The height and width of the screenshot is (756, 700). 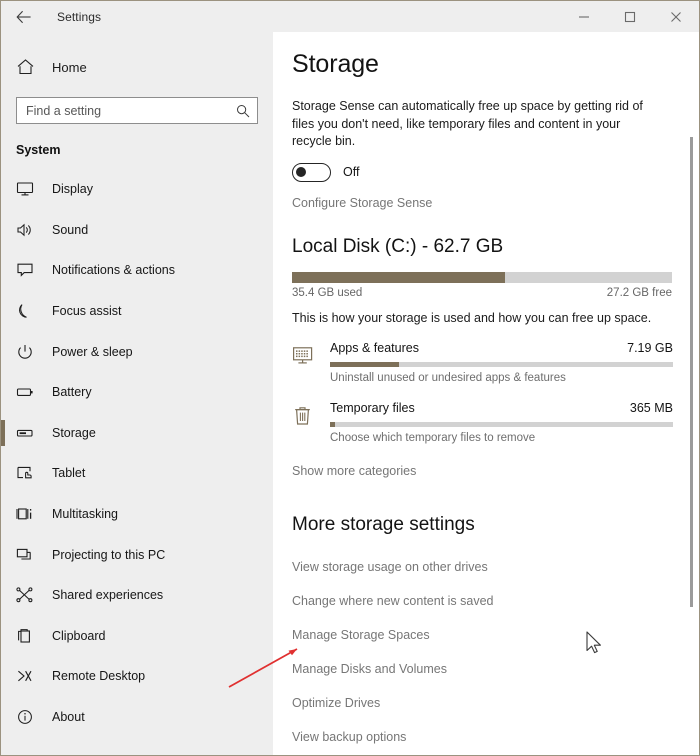 I want to click on content-scrollbar, so click(x=692, y=409).